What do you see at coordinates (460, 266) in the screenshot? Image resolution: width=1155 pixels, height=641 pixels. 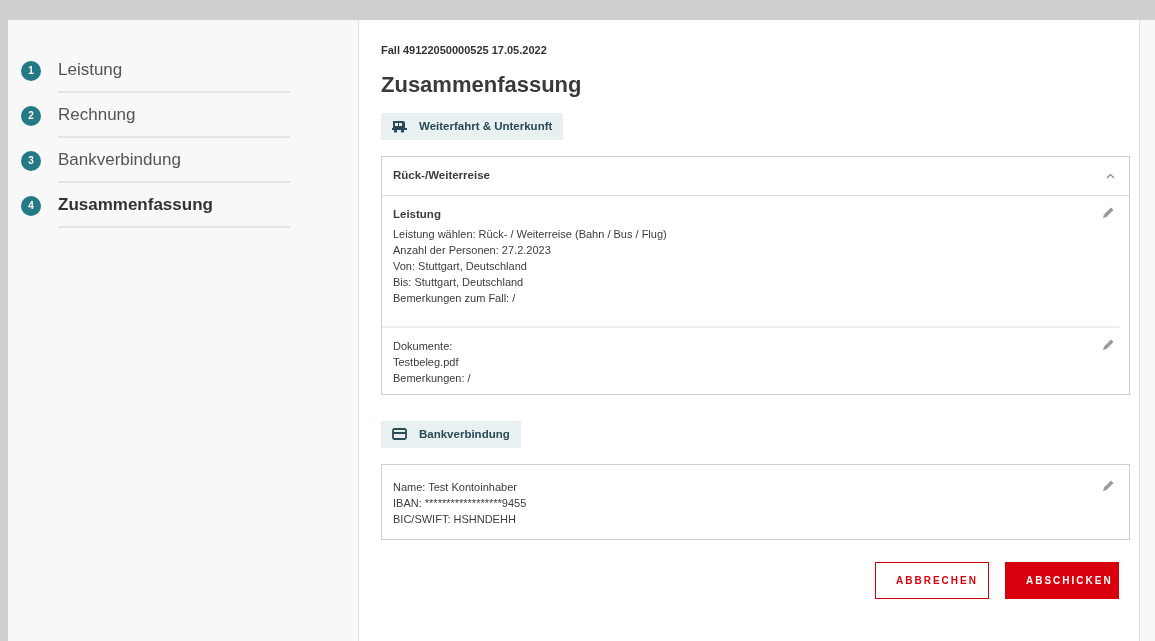 I see `detail-line: Von: Stuttgart, Deutschland` at bounding box center [460, 266].